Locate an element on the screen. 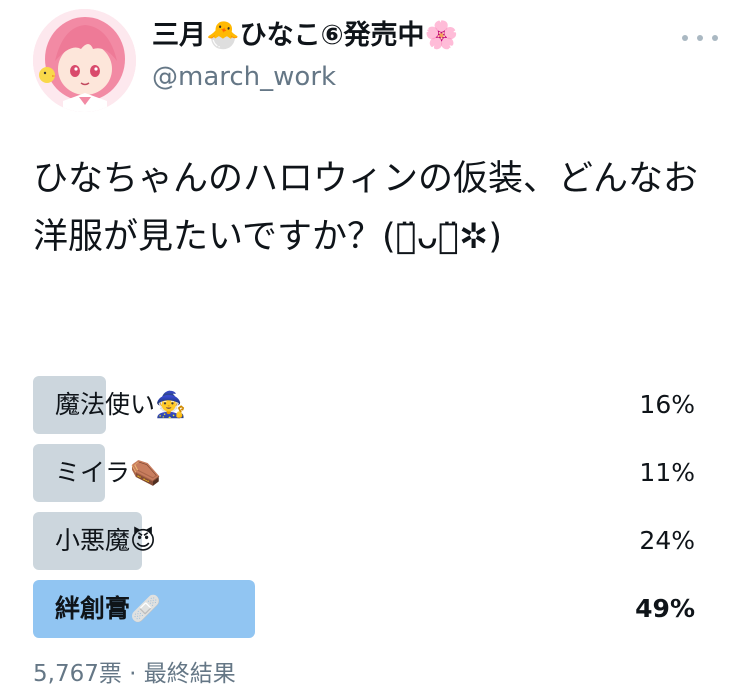  display-name: 三月🐣ひなこ⑥発売中🌸 is located at coordinates (305, 36).